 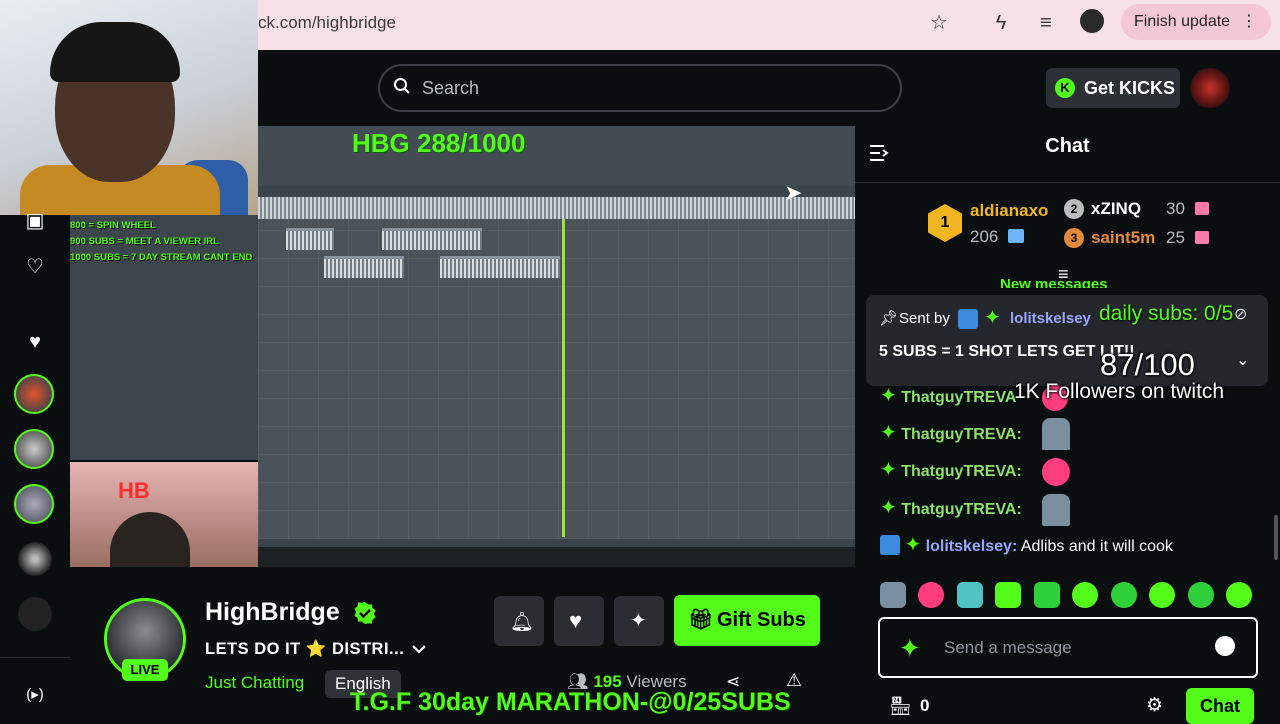 What do you see at coordinates (1070, 597) in the screenshot?
I see `quick-emote-bar` at bounding box center [1070, 597].